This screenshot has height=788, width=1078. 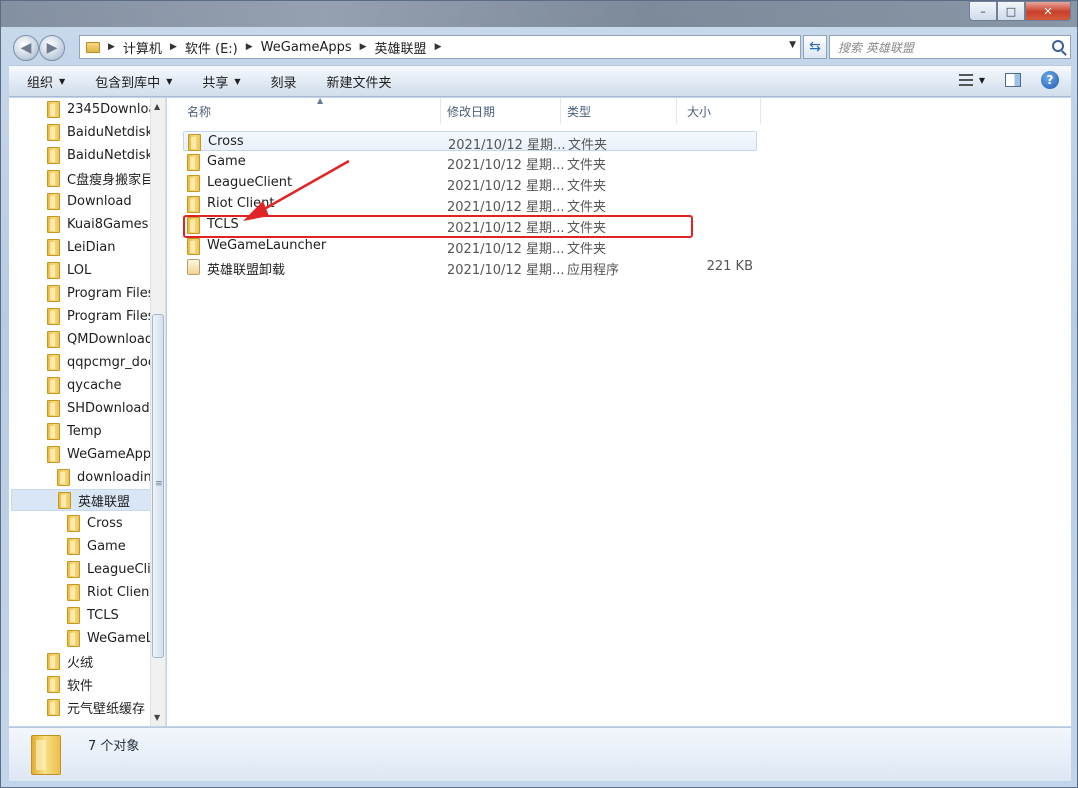 I want to click on breadcrumb-wegameapps: WeGameApps, so click(x=306, y=47).